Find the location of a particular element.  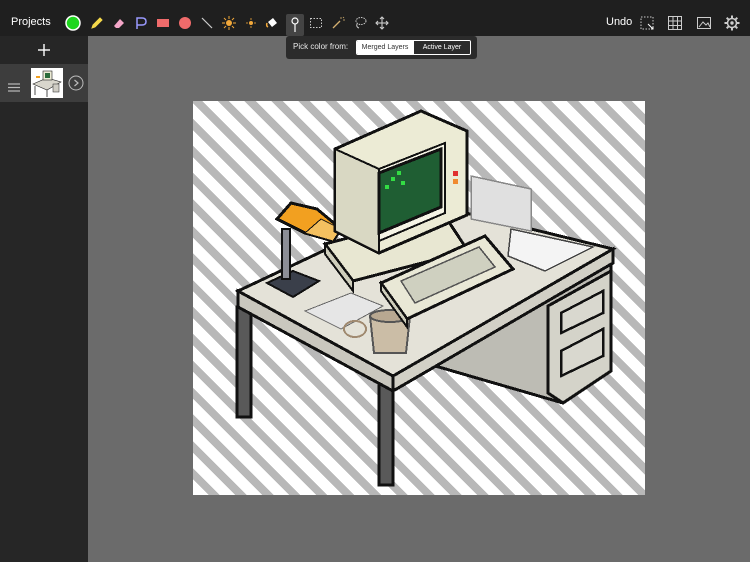

add-layer-plus-icon is located at coordinates (44, 50).